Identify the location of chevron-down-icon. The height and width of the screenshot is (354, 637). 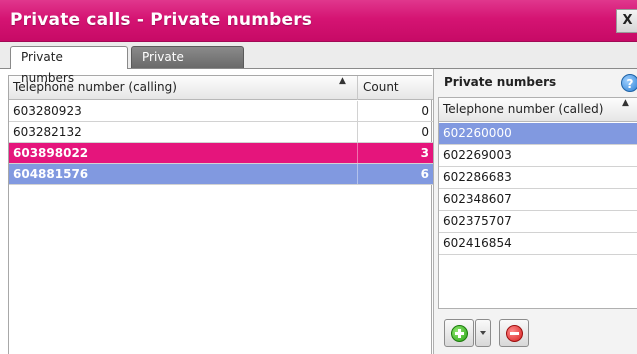
(483, 333).